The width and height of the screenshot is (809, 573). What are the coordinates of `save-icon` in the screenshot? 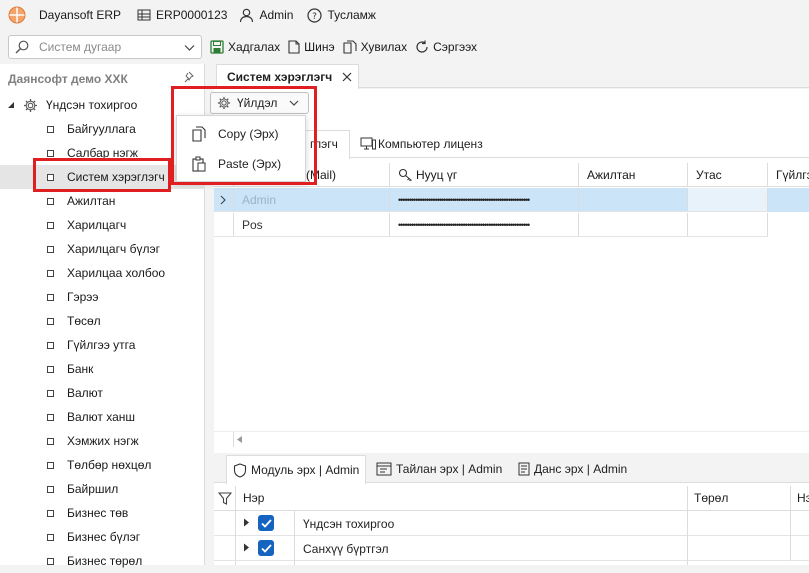 It's located at (217, 47).